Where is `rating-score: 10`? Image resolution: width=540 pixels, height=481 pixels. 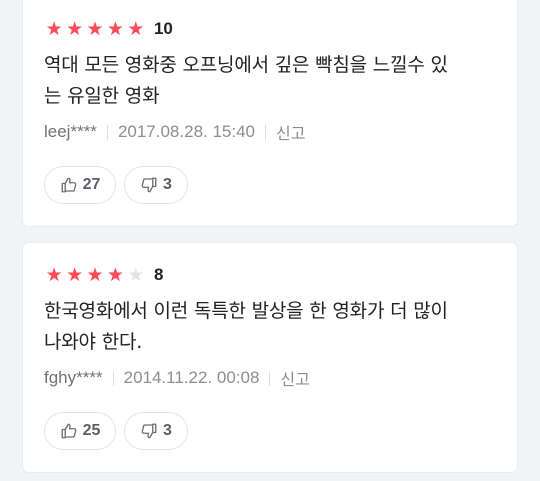
rating-score: 10 is located at coordinates (163, 28).